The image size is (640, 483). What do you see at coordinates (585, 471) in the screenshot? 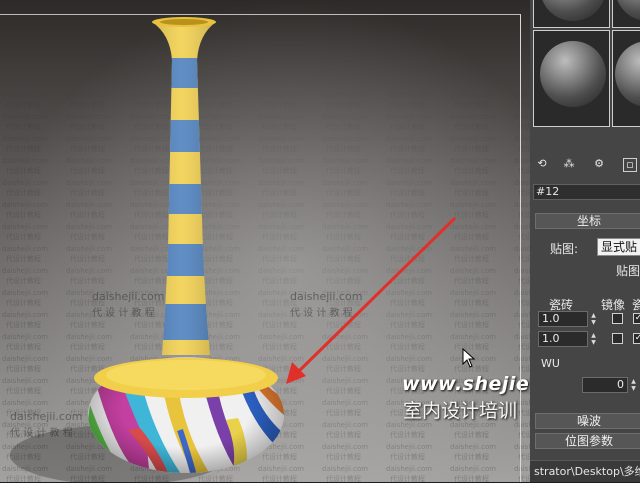
I see `file-path-bar: strator\Desktop\多维材` at bounding box center [585, 471].